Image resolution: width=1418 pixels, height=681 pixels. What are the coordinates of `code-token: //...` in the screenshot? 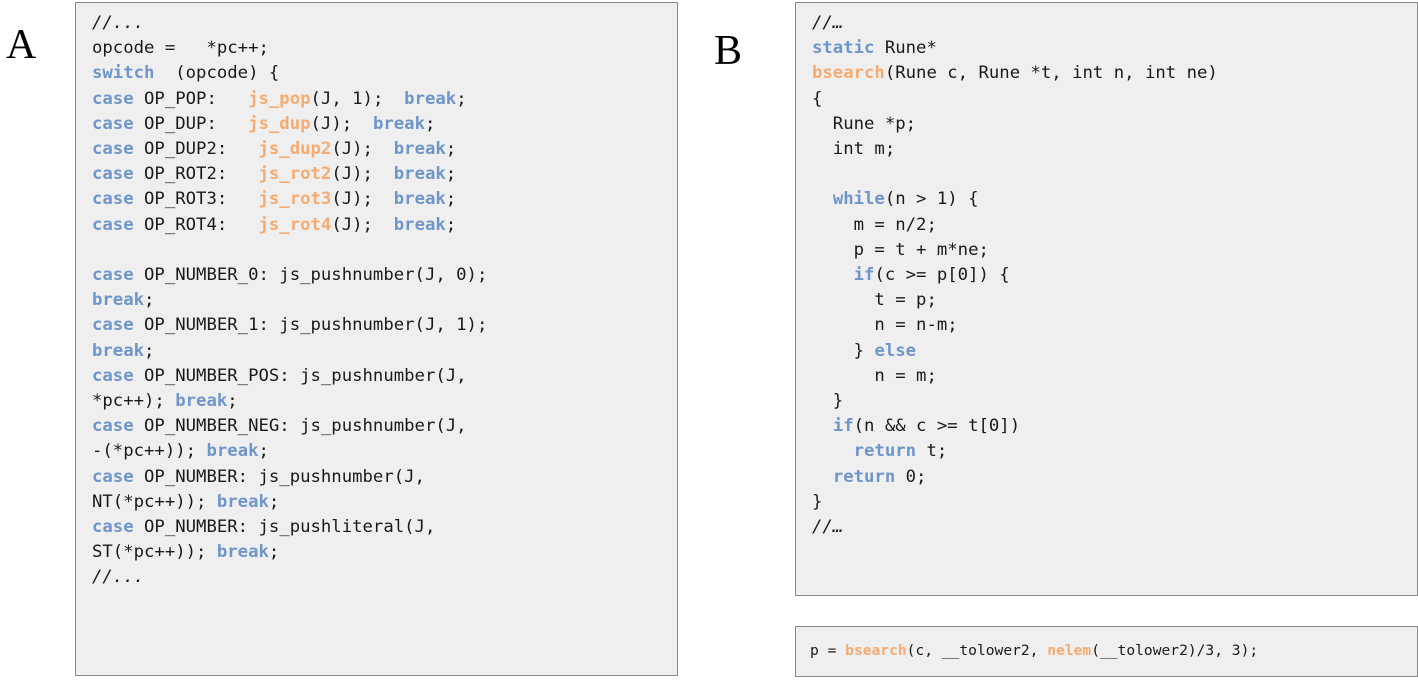 It's located at (118, 577).